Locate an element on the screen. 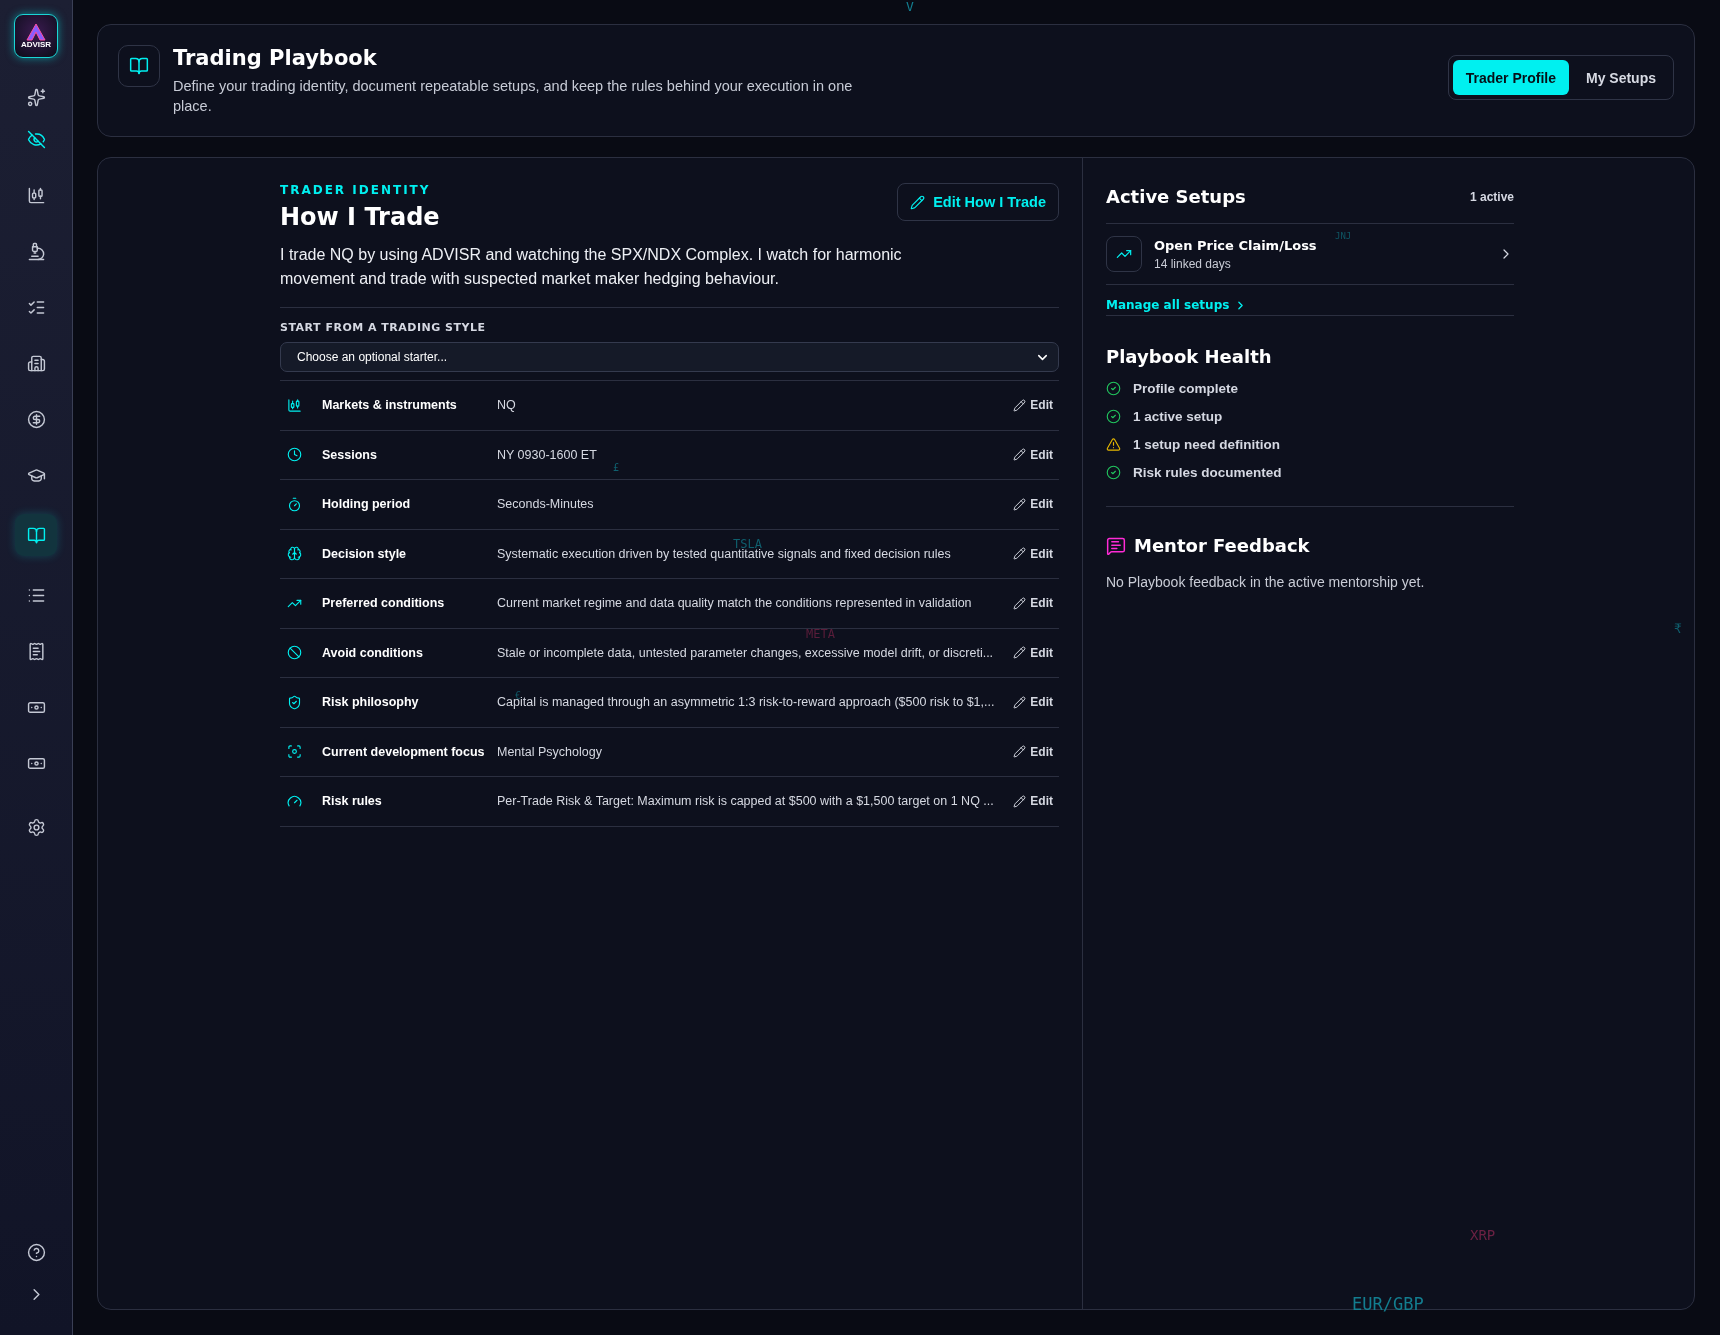 This screenshot has height=1335, width=1720. focus-icon is located at coordinates (294, 752).